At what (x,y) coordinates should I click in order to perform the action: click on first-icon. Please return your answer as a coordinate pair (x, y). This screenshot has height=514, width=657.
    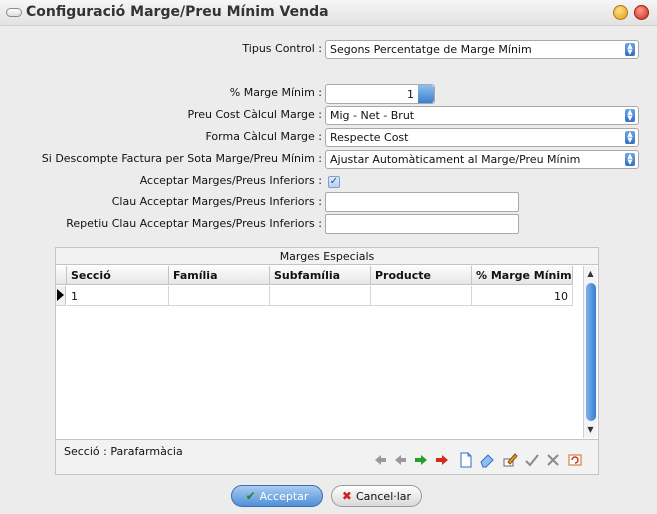
    Looking at the image, I should click on (379, 460).